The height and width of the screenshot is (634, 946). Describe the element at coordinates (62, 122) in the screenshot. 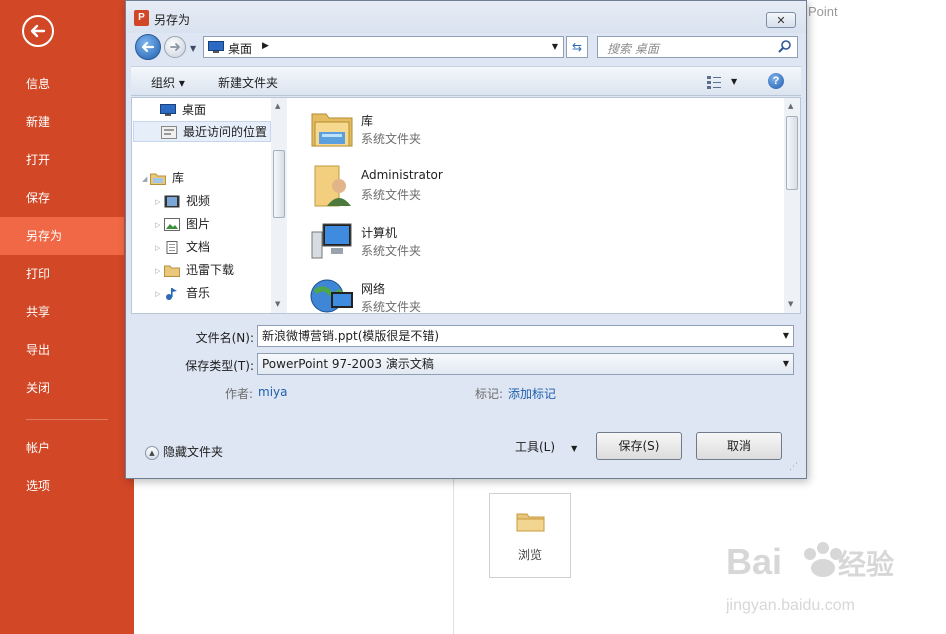

I see `nav-new: 新建` at that location.